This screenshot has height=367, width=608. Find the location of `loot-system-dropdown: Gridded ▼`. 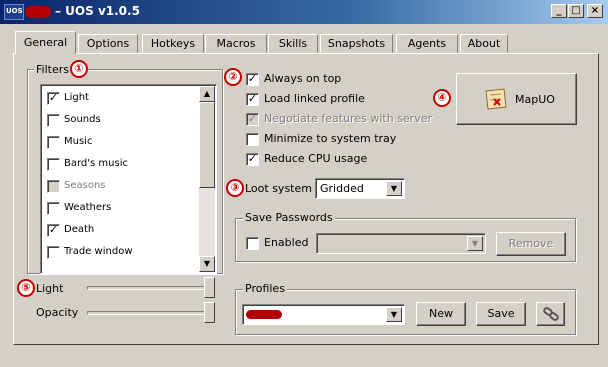

loot-system-dropdown: Gridded ▼ is located at coordinates (360, 188).